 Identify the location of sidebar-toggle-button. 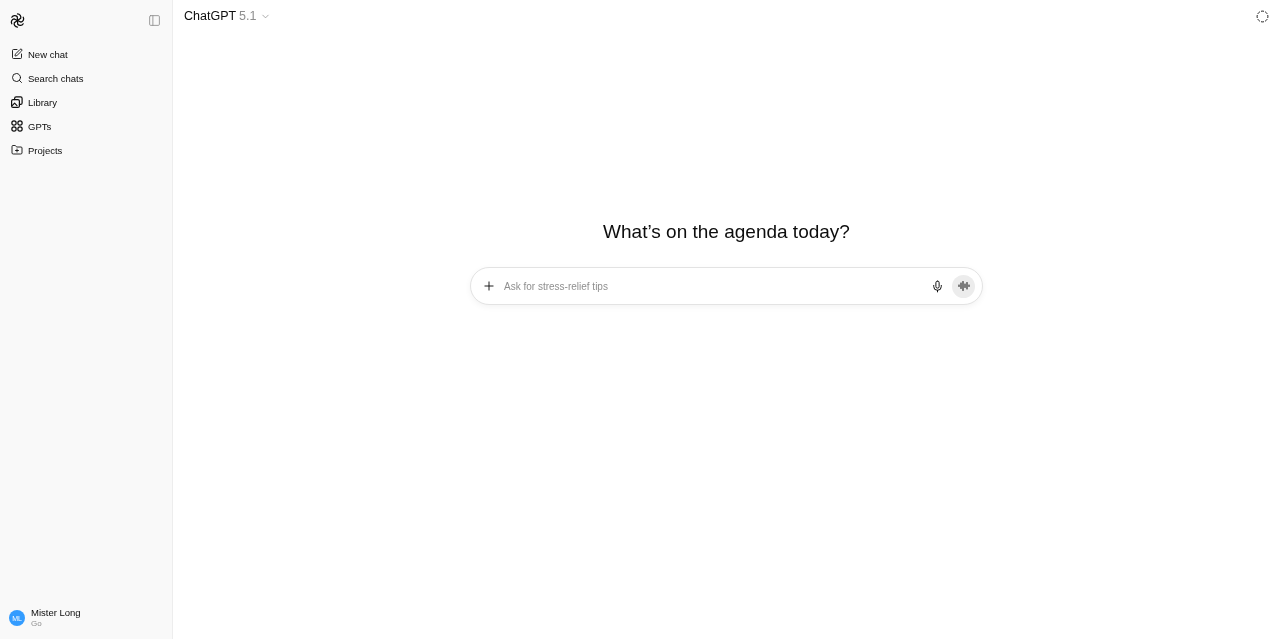
(154, 20).